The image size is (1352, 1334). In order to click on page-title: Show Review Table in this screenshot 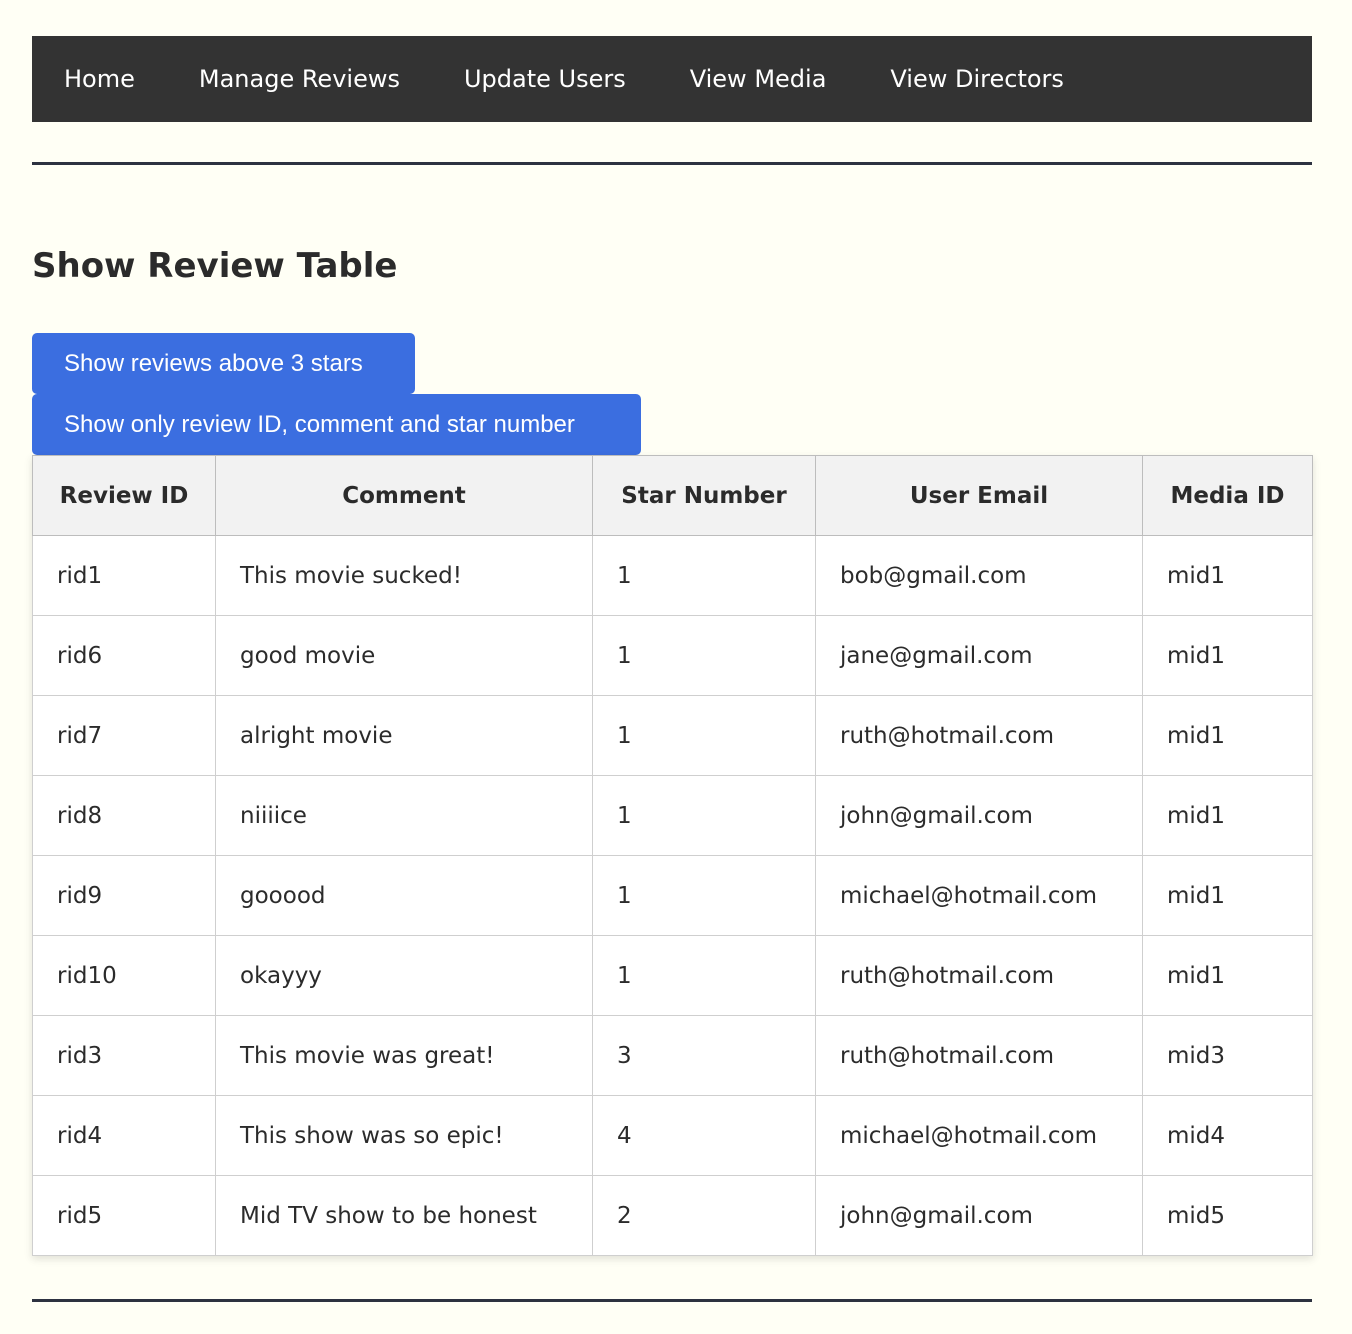, I will do `click(215, 266)`.